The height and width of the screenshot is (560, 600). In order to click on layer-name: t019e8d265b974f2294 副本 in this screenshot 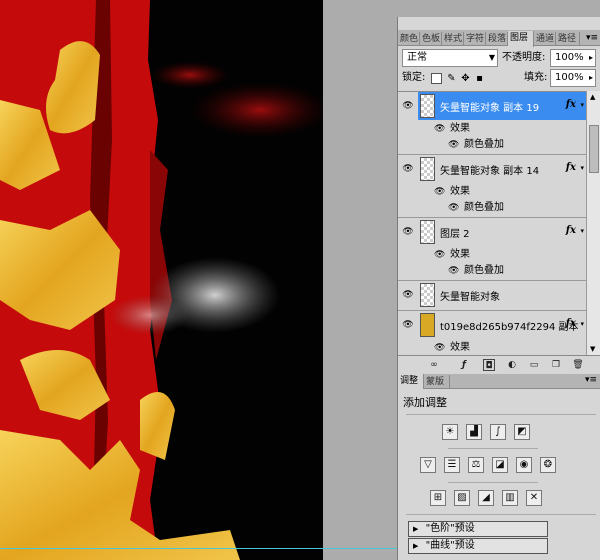, I will do `click(509, 327)`.